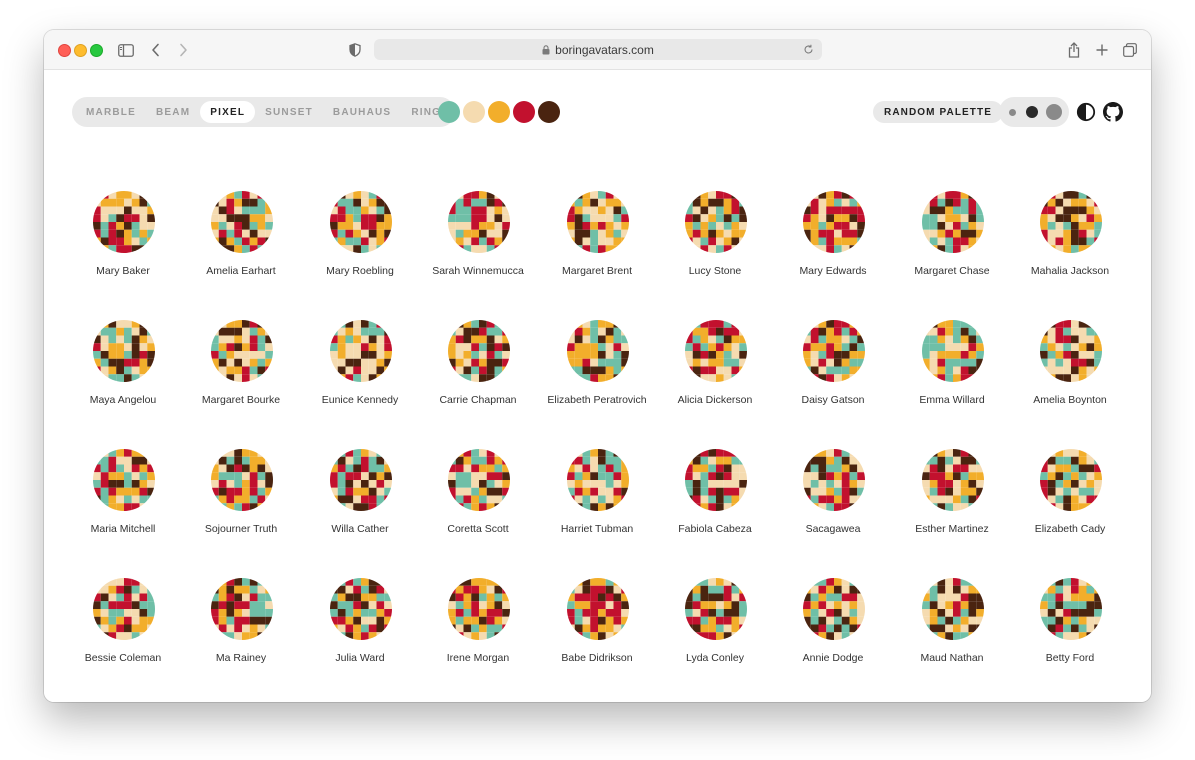 This screenshot has width=1195, height=760. Describe the element at coordinates (289, 112) in the screenshot. I see `tab-sunset: SUNSET` at that location.